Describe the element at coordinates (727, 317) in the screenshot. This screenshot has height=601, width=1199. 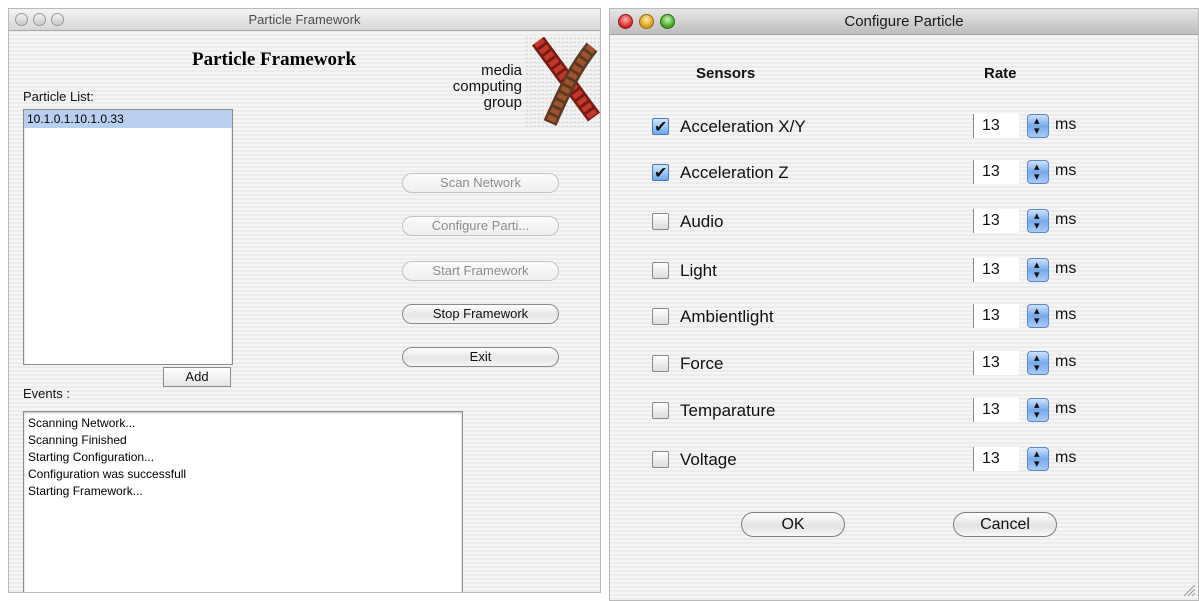
I see `sensor-label: Ambientlight` at that location.